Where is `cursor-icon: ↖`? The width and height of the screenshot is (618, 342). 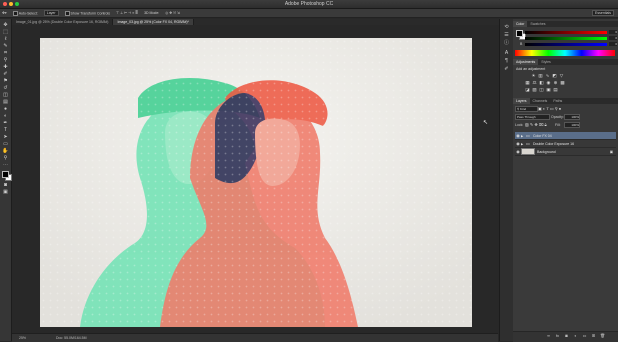 cursor-icon: ↖ is located at coordinates (486, 123).